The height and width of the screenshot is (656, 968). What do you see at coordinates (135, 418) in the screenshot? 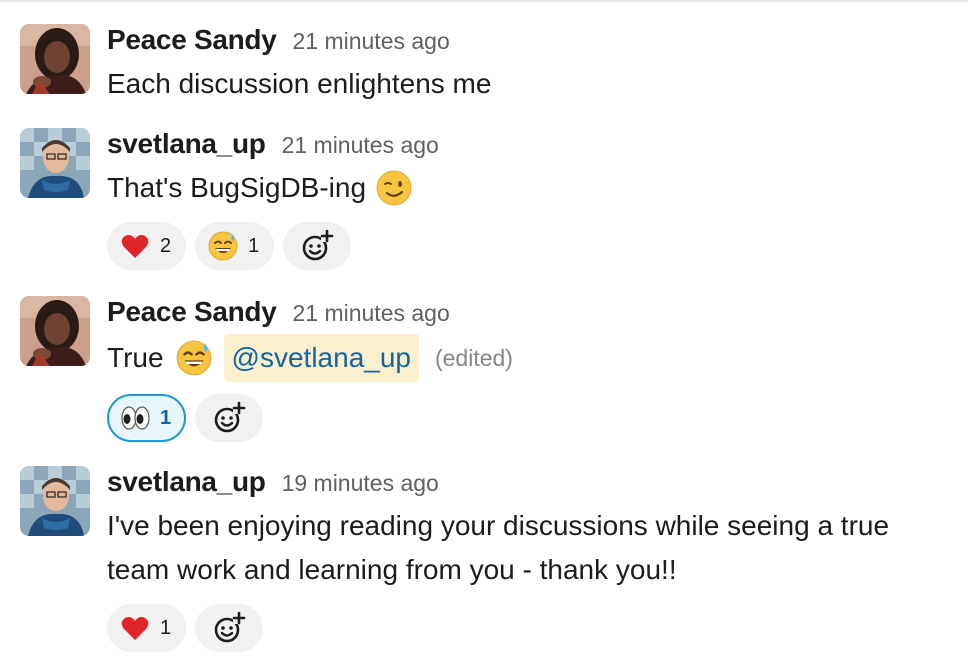
I see `eyes-icon` at bounding box center [135, 418].